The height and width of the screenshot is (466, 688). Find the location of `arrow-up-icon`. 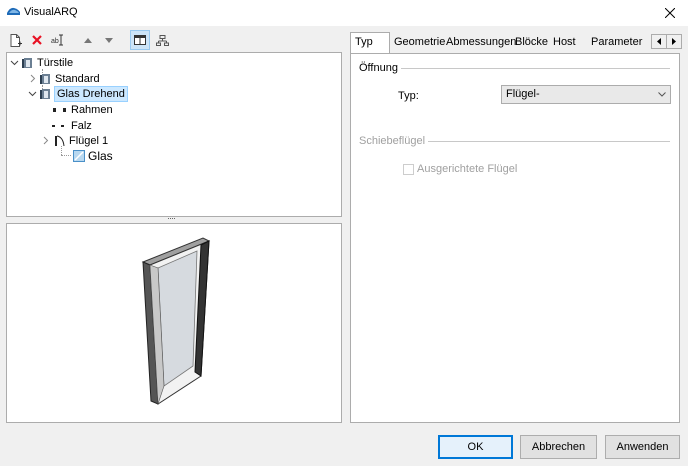

arrow-up-icon is located at coordinates (88, 40).